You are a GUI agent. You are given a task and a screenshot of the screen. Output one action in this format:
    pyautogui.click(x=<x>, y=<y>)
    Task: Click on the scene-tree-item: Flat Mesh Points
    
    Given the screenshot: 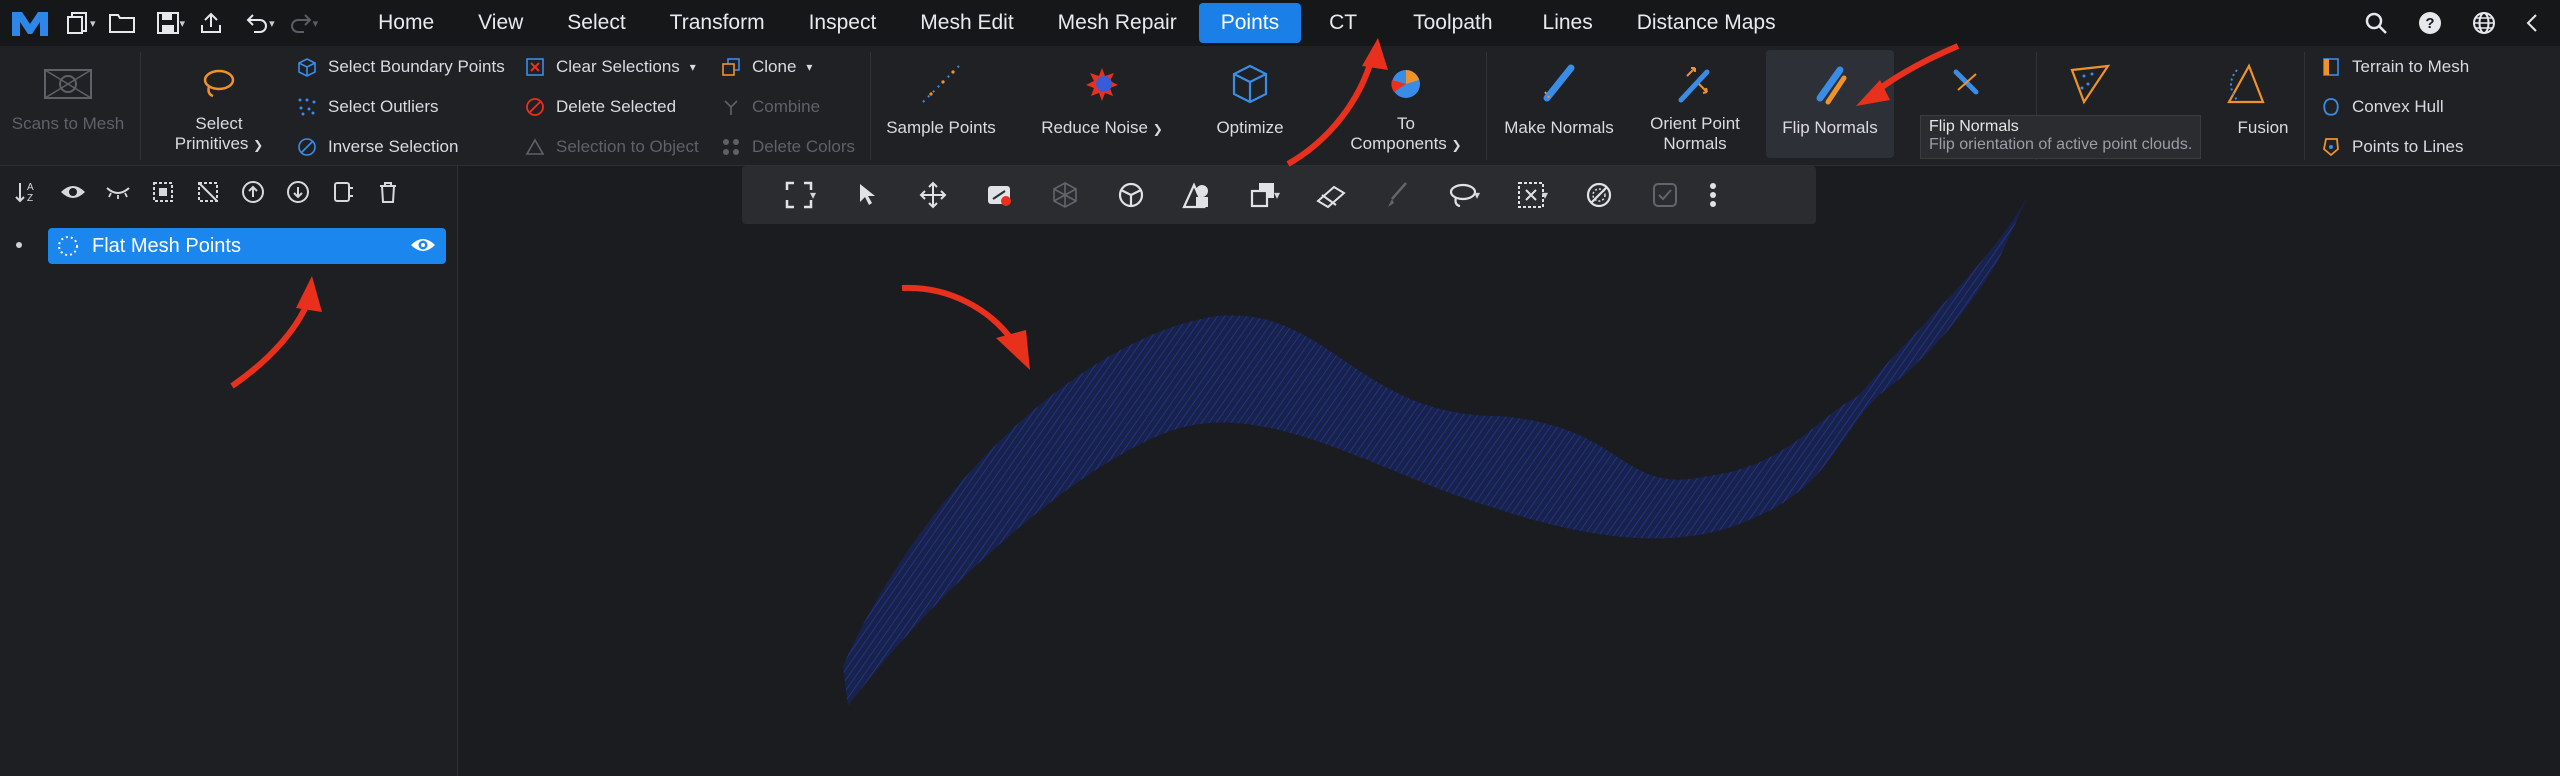 What is the action you would take?
    pyautogui.click(x=247, y=246)
    